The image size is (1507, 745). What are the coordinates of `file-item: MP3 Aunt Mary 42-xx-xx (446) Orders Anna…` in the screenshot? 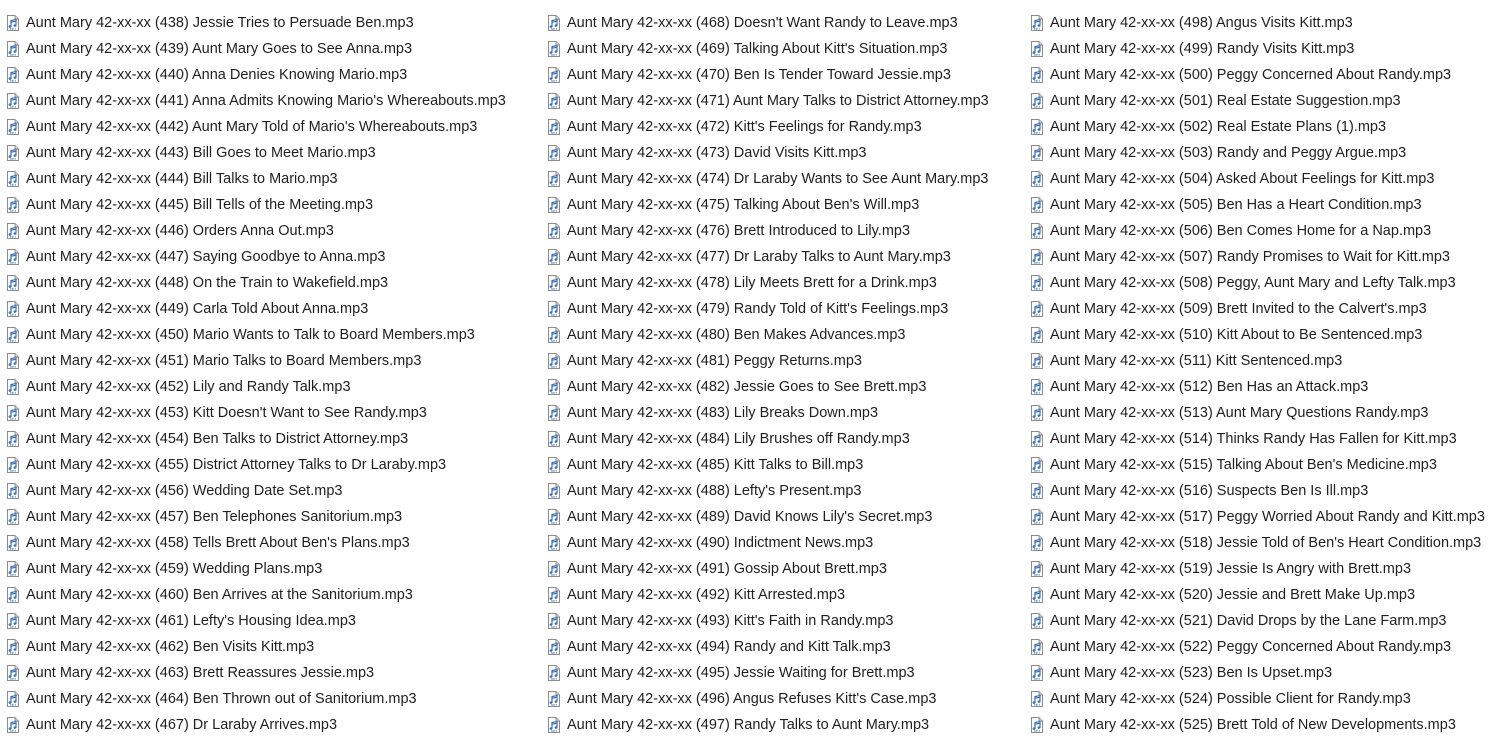 It's located at (273, 231).